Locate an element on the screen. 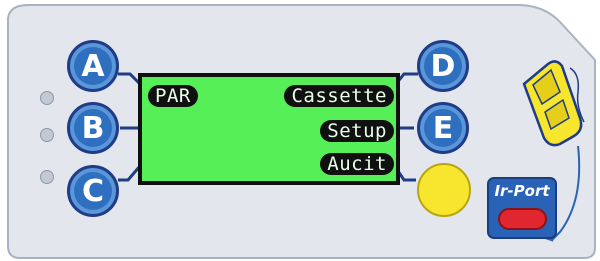 This screenshot has height=261, width=600. button-e: E is located at coordinates (443, 128).